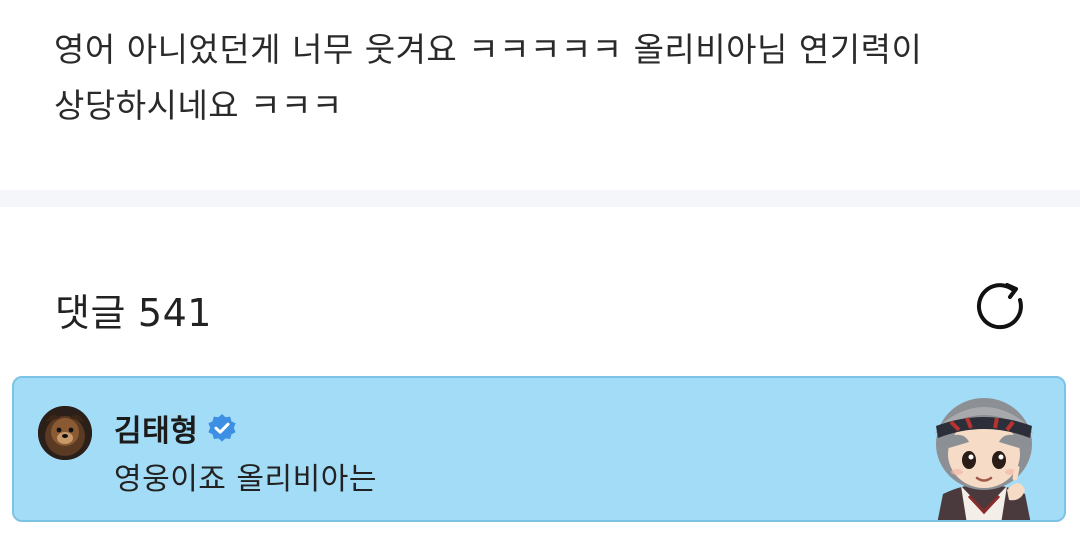 The height and width of the screenshot is (545, 1080). I want to click on comments-count: 541, so click(174, 313).